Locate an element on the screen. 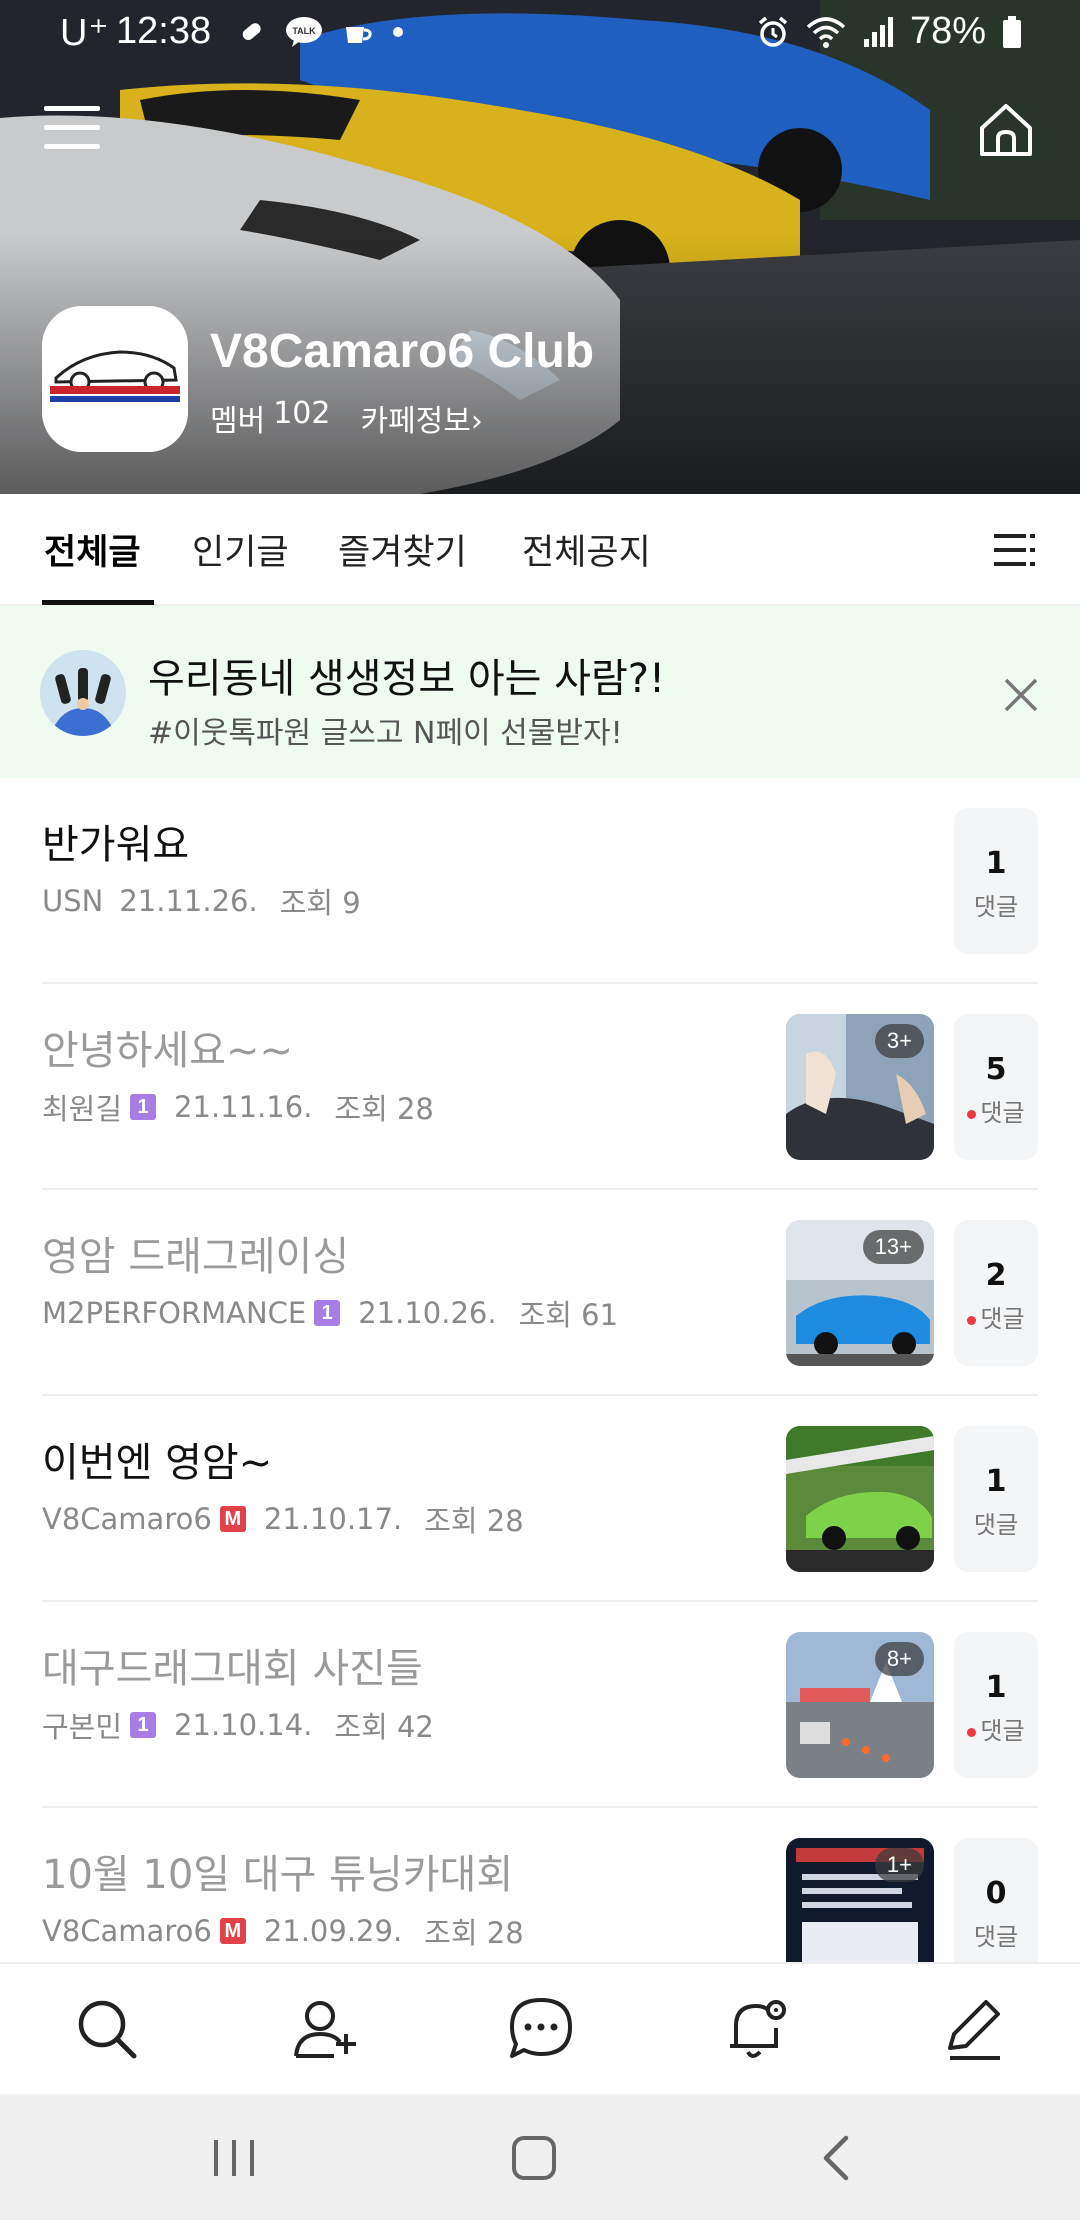 The width and height of the screenshot is (1080, 2220). post-title: 반가워요 is located at coordinates (116, 845).